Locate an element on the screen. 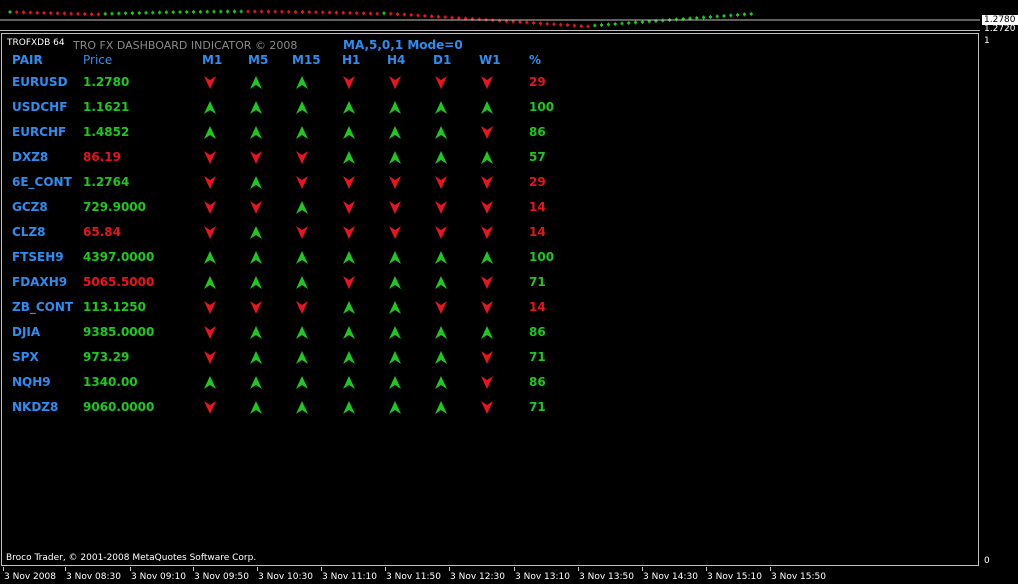 This screenshot has width=1018, height=584. pair-name: USDCHF is located at coordinates (40, 107).